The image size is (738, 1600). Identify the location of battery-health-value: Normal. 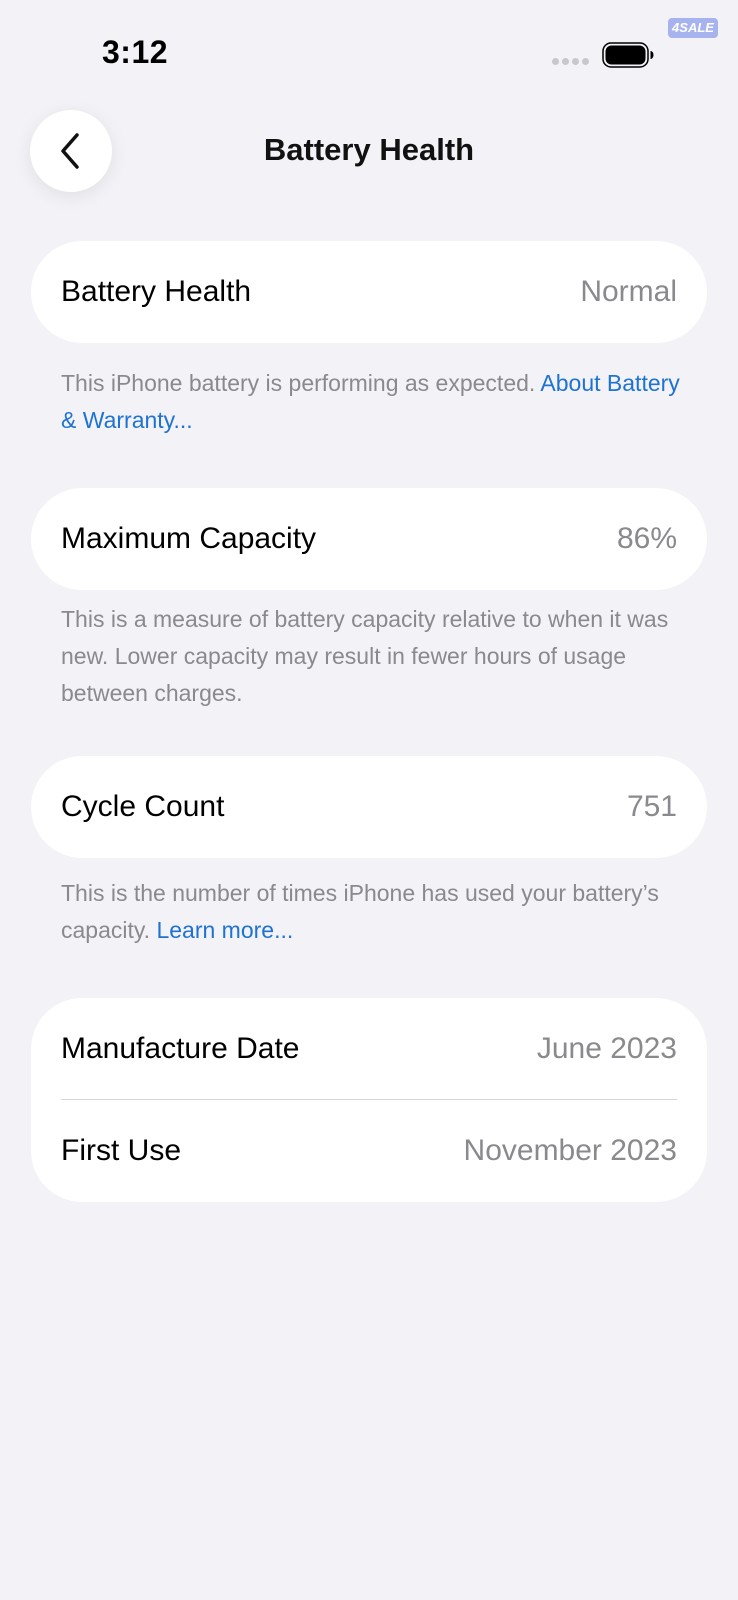
(628, 291).